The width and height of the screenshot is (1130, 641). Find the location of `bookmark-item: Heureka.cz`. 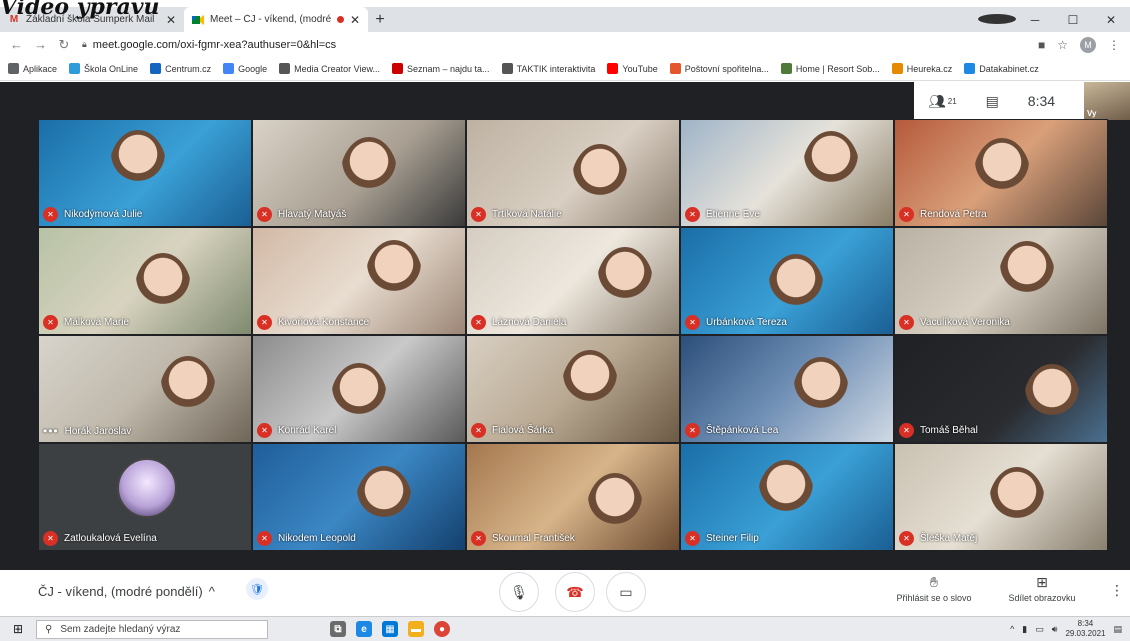

bookmark-item: Heureka.cz is located at coordinates (921, 68).